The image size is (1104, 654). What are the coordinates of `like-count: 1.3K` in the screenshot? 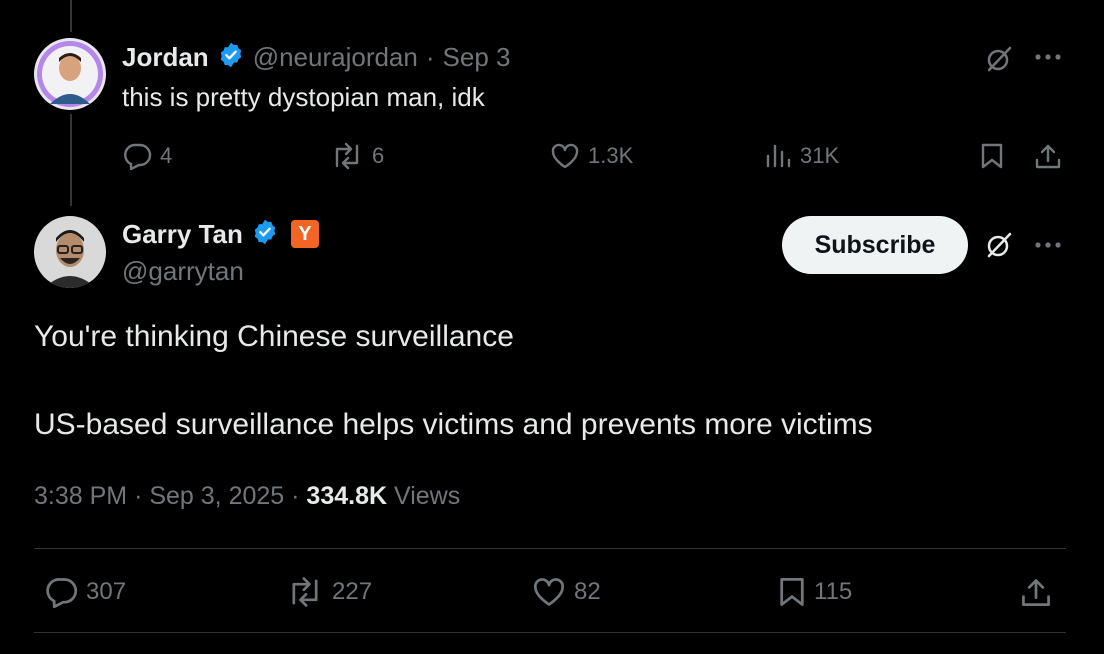 It's located at (611, 155).